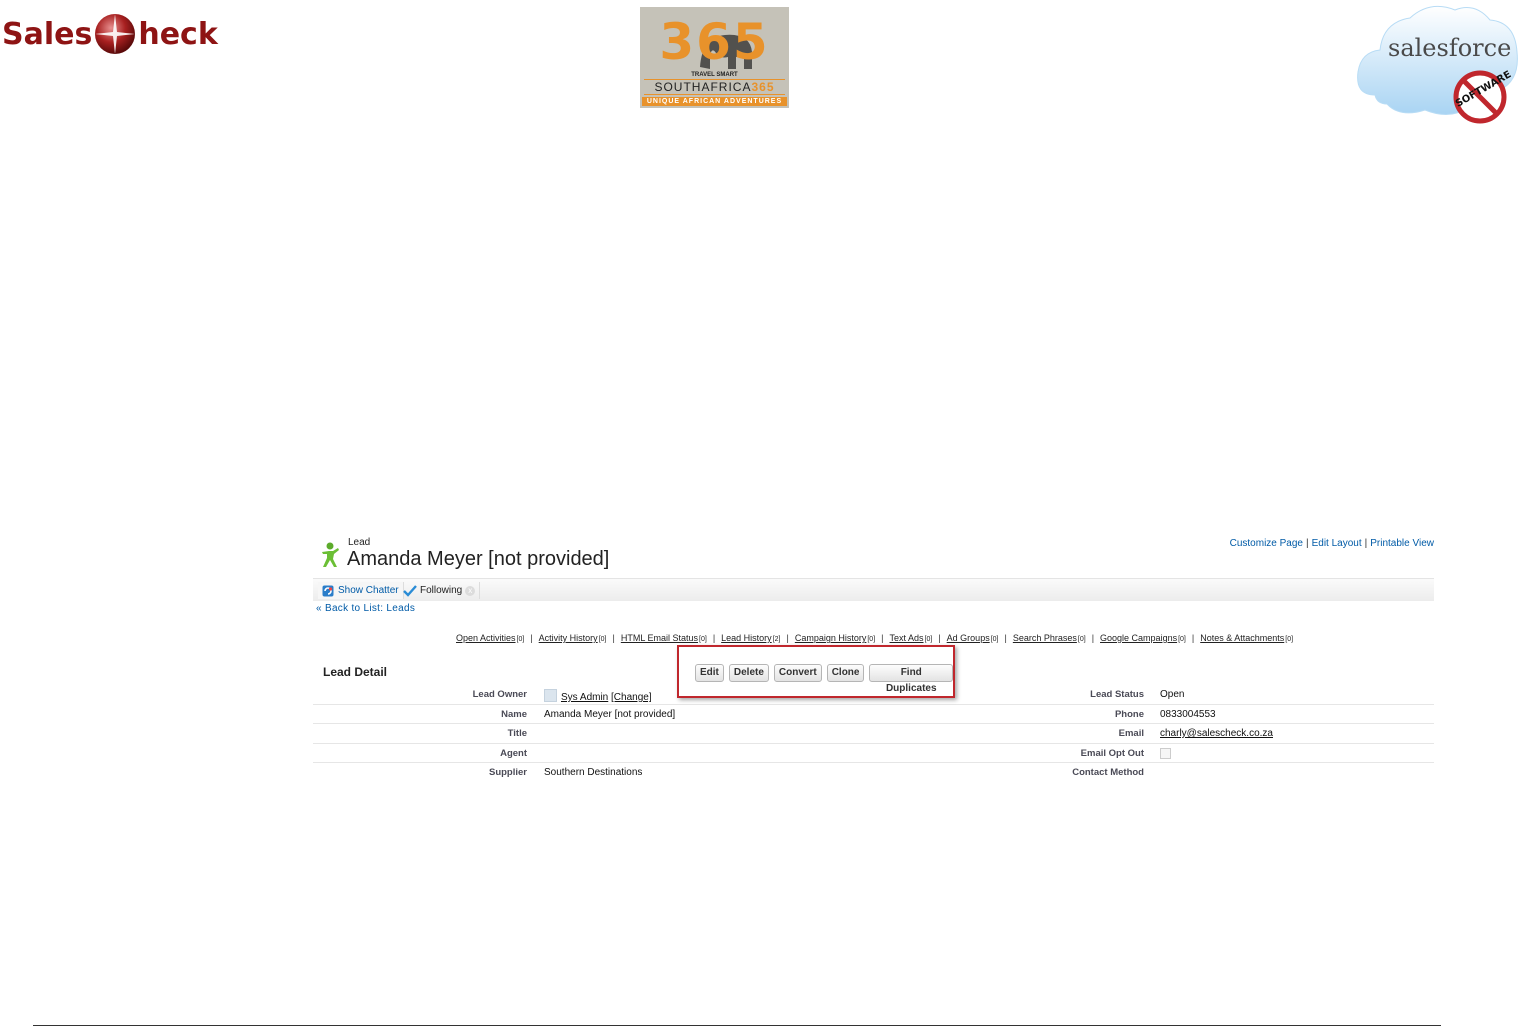 The image size is (1518, 1027). Describe the element at coordinates (593, 772) in the screenshot. I see `supplier-value: Southern Destinations` at that location.